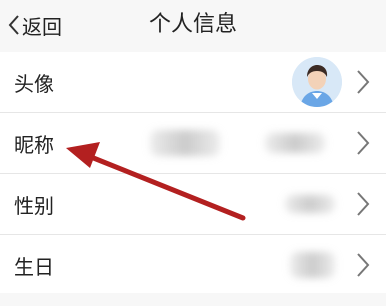 The width and height of the screenshot is (386, 306). Describe the element at coordinates (317, 82) in the screenshot. I see `user-avatar` at that location.